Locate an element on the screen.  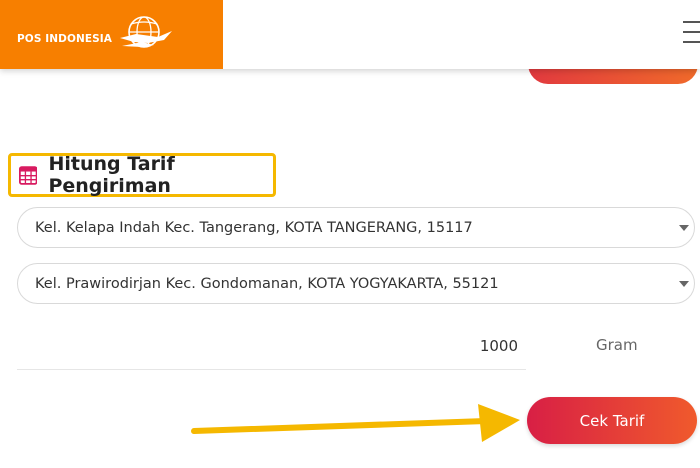
brand-logo: POS INDONESIA is located at coordinates (111, 34).